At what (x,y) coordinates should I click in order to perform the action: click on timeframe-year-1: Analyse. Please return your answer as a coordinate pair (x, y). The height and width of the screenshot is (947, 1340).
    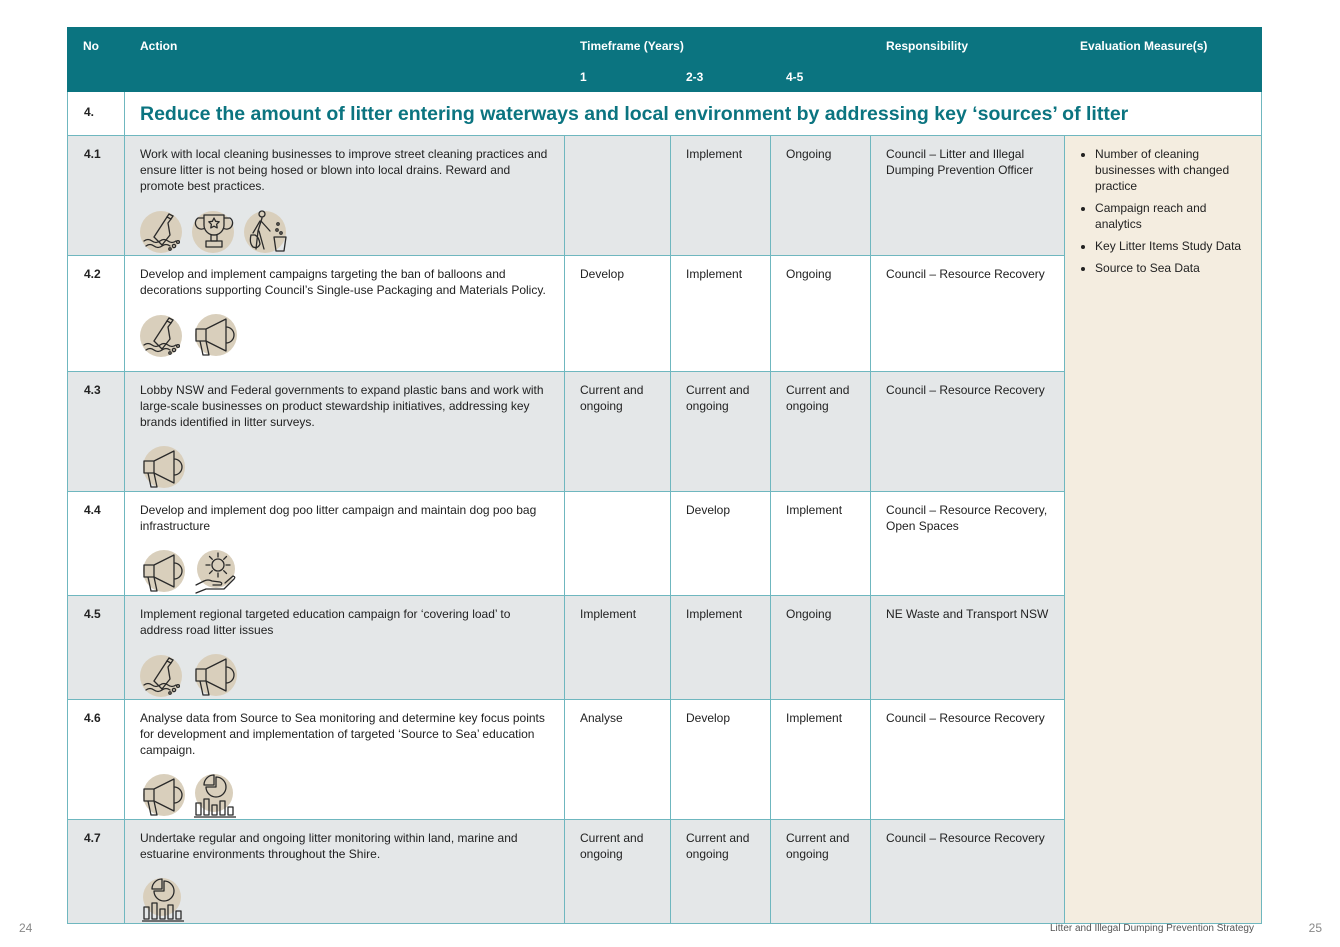
    Looking at the image, I should click on (617, 759).